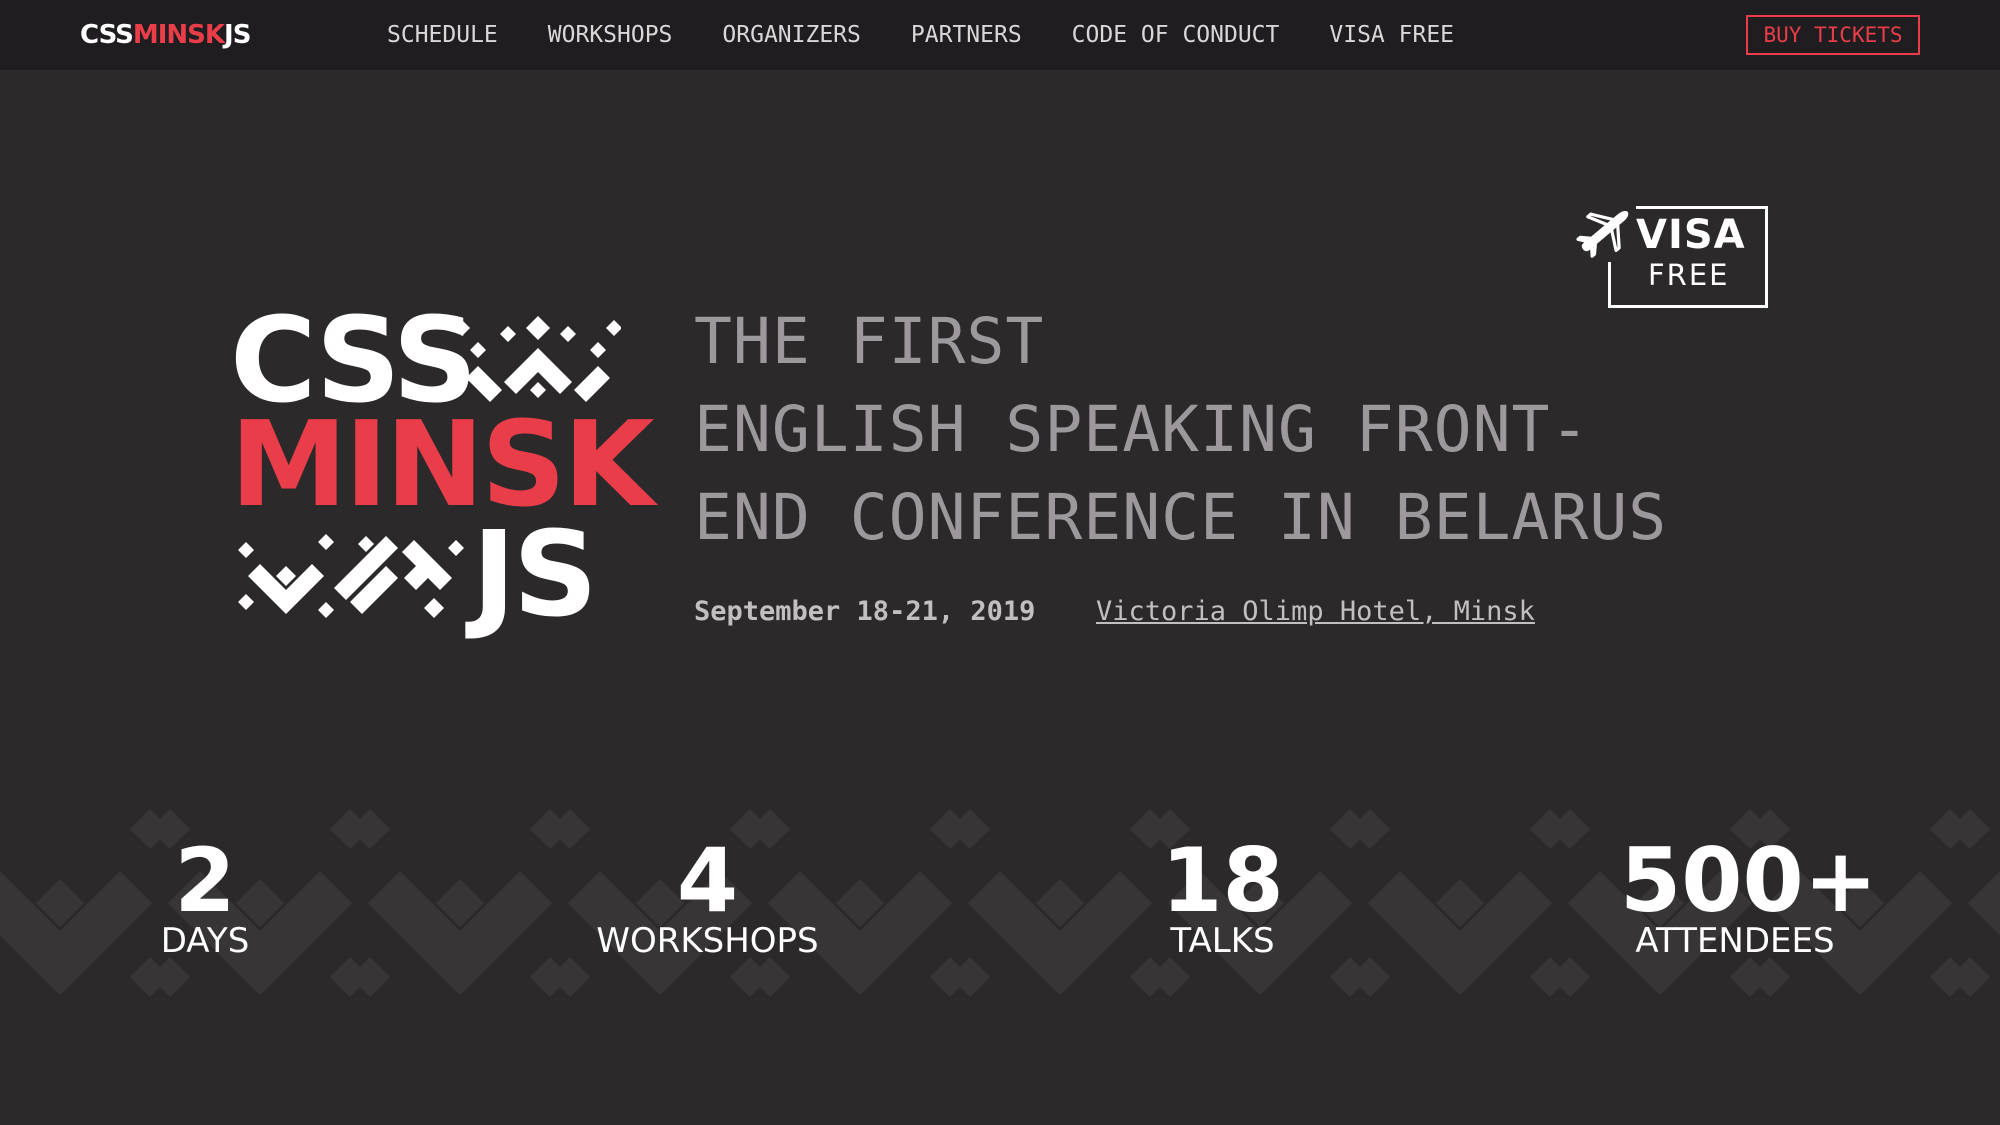 Image resolution: width=2000 pixels, height=1125 pixels. I want to click on nav-workshops: WORKSHOPS, so click(610, 35).